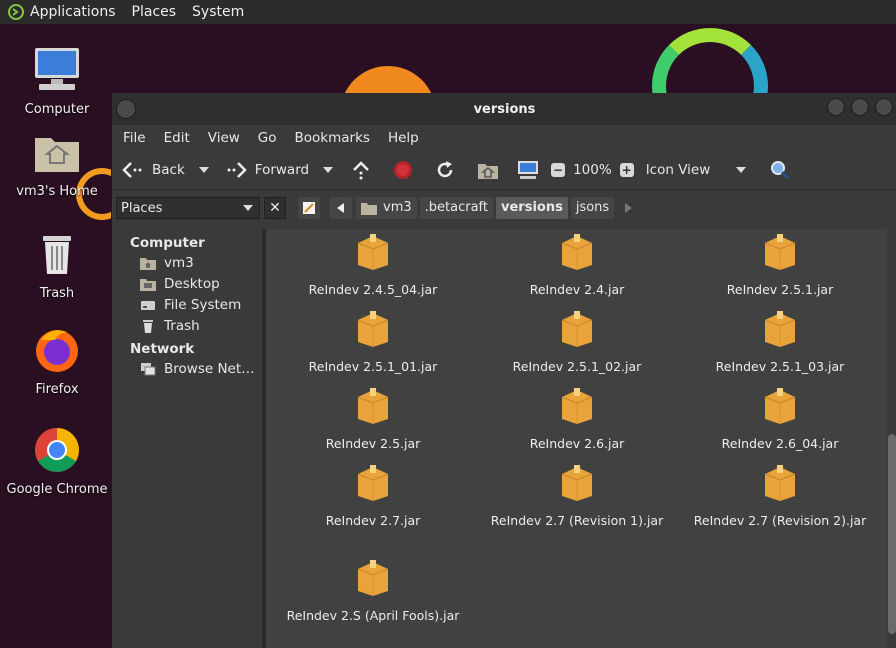 The image size is (896, 648). I want to click on file-item: ReIndev 2.5.1_02.jar, so click(577, 342).